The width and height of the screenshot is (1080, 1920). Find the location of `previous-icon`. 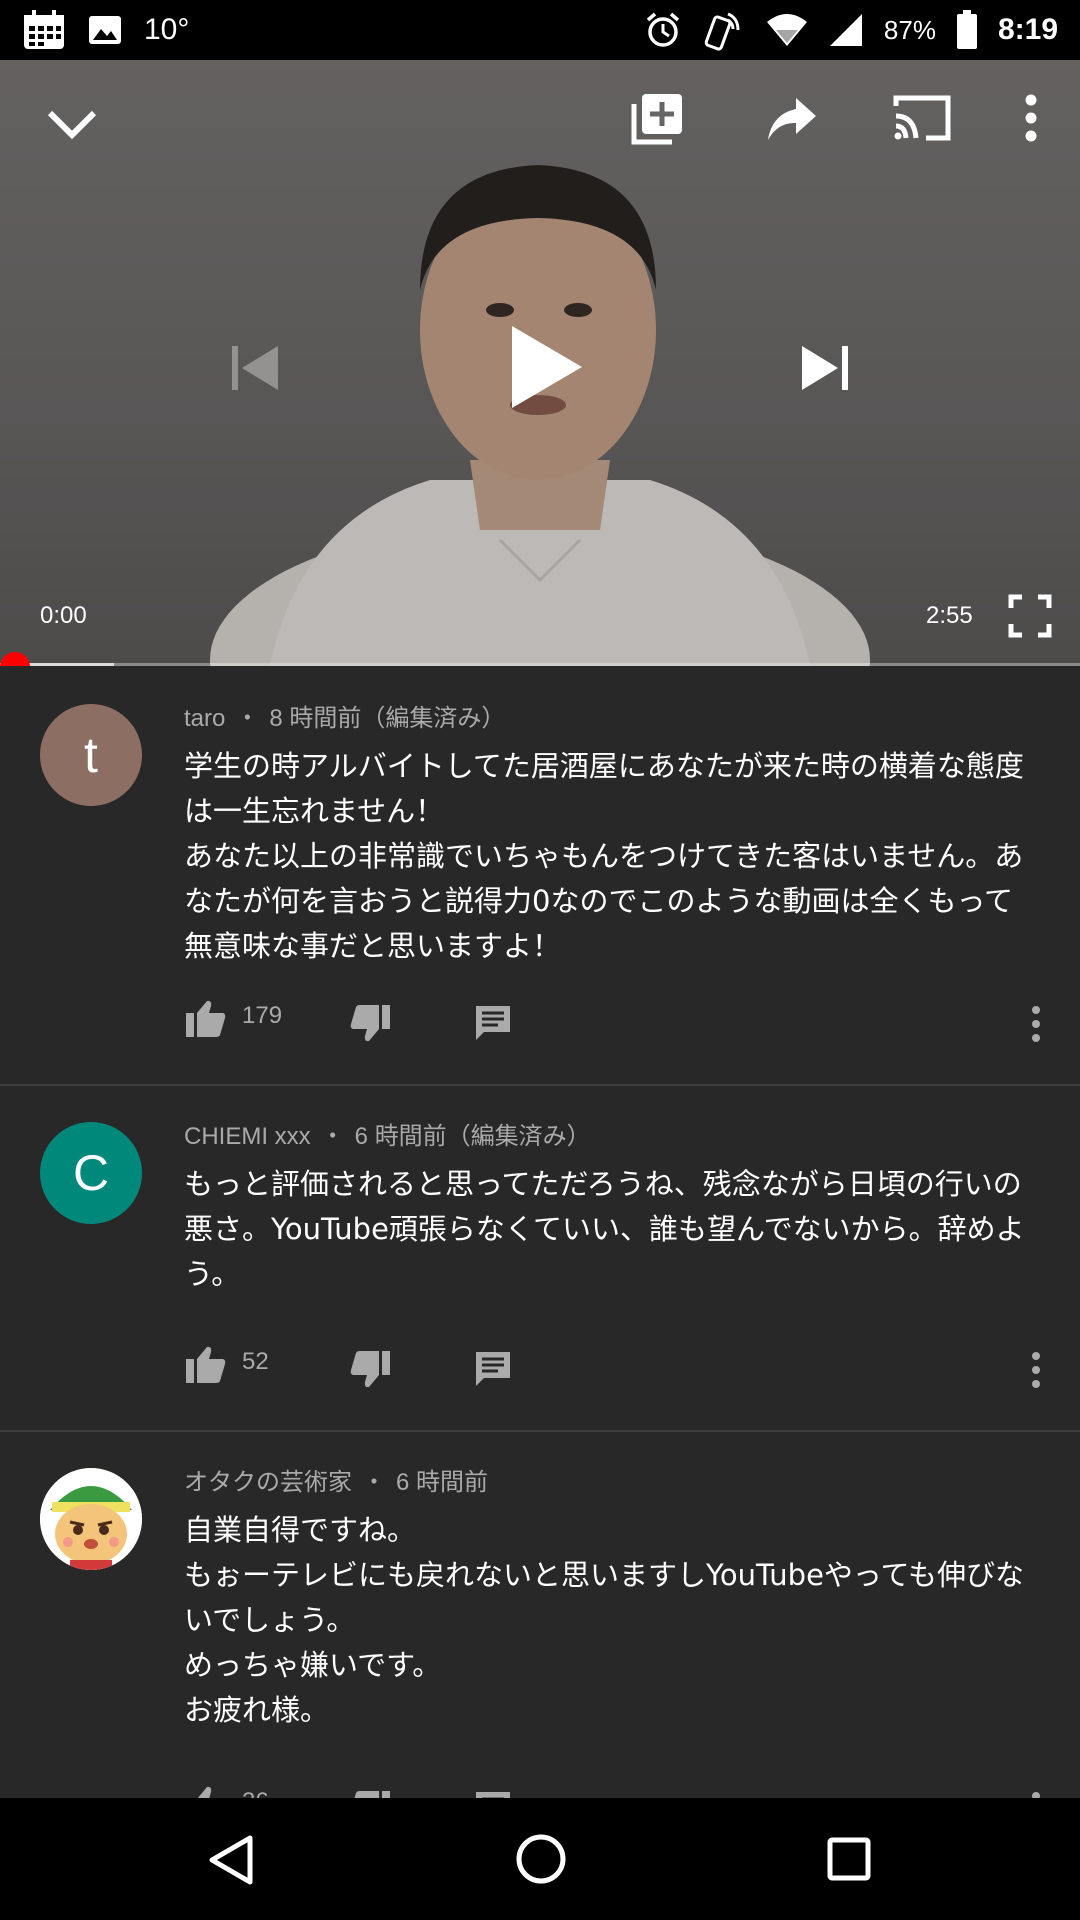

previous-icon is located at coordinates (256, 368).